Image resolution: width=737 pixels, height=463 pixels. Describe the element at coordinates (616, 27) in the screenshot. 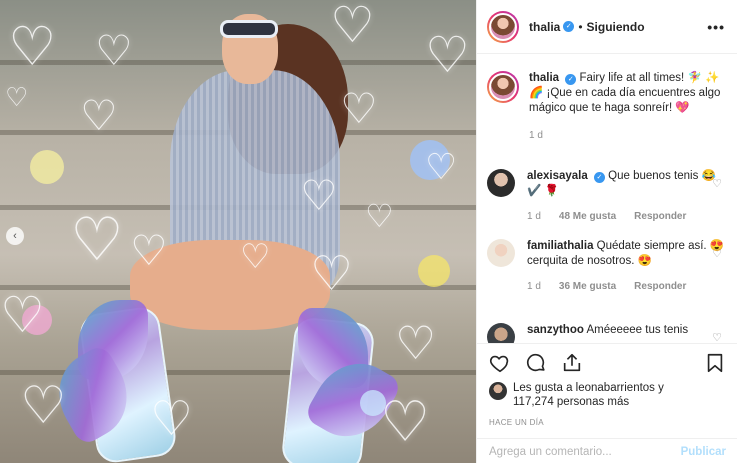

I see `follow-status-button: Siguiendo` at that location.